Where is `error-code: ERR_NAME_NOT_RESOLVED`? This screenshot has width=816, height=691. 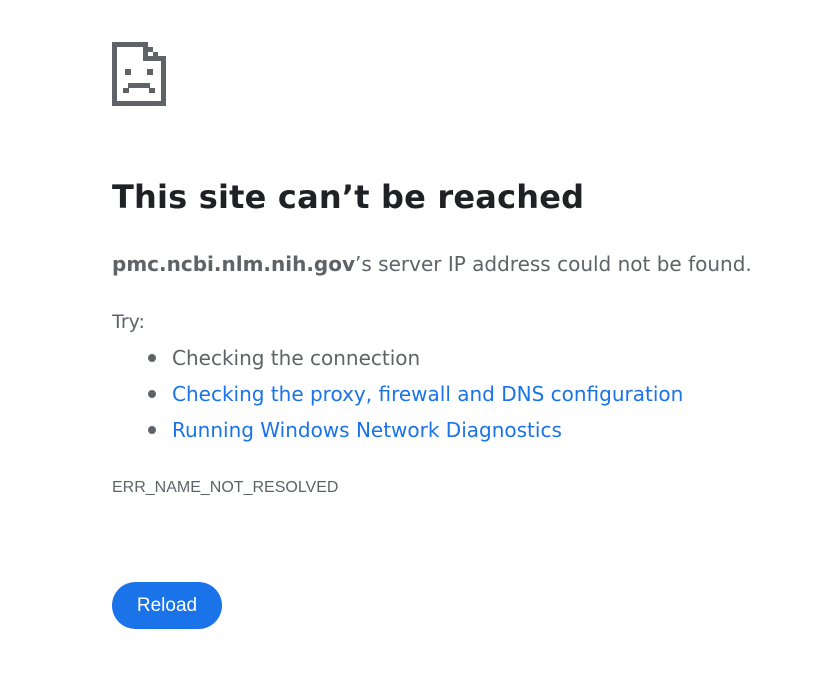 error-code: ERR_NAME_NOT_RESOLVED is located at coordinates (225, 487).